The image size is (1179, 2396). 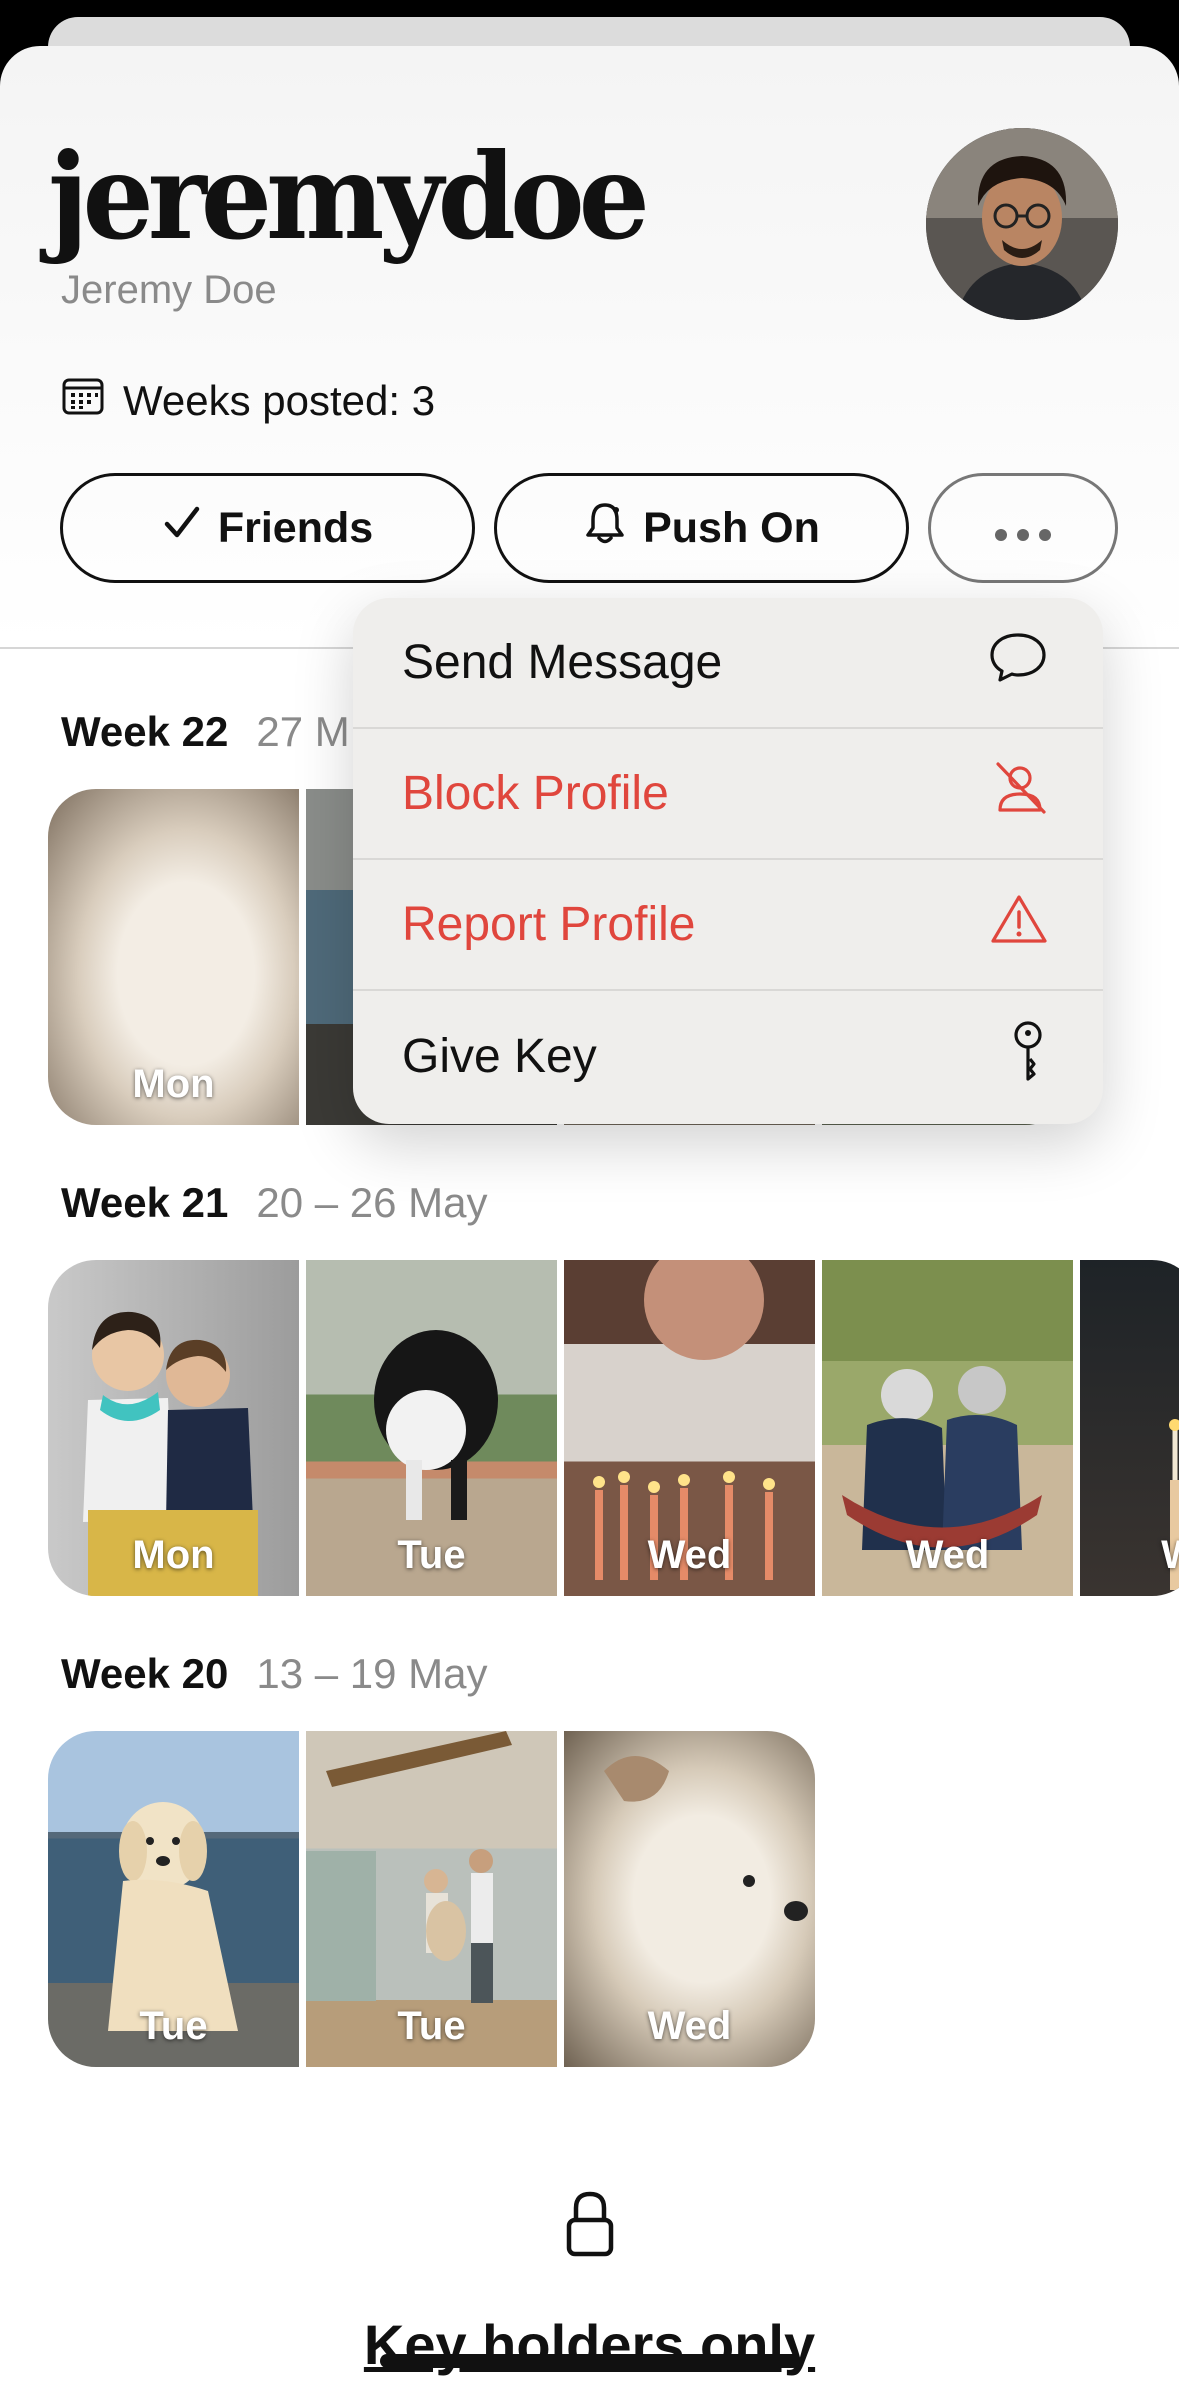 I want to click on speech-bubble-icon, so click(x=1018, y=663).